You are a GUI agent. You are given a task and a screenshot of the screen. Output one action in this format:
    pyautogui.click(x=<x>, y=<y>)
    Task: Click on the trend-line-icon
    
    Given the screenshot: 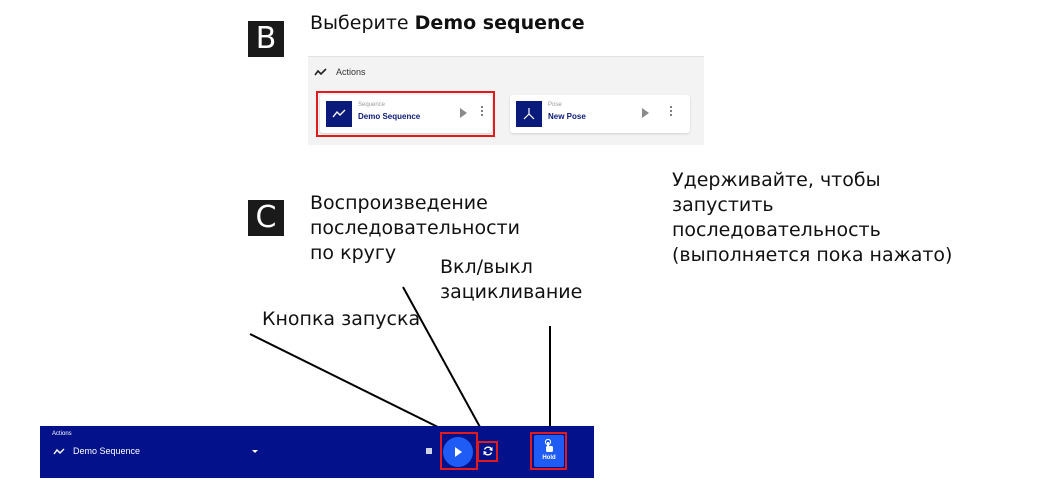 What is the action you would take?
    pyautogui.click(x=59, y=451)
    